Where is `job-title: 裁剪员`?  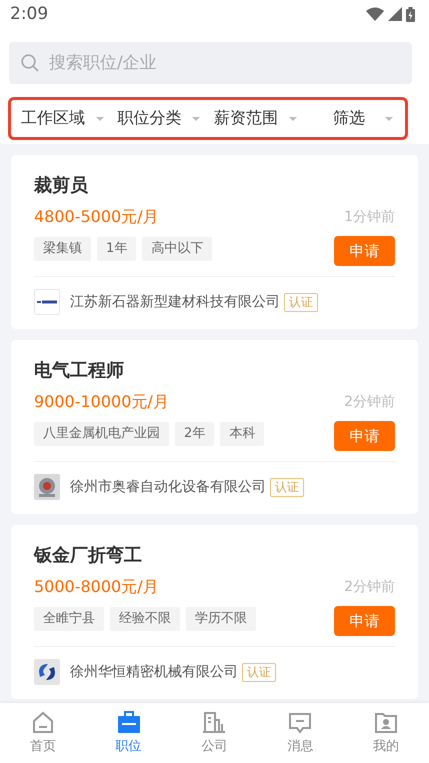 job-title: 裁剪员 is located at coordinates (61, 186).